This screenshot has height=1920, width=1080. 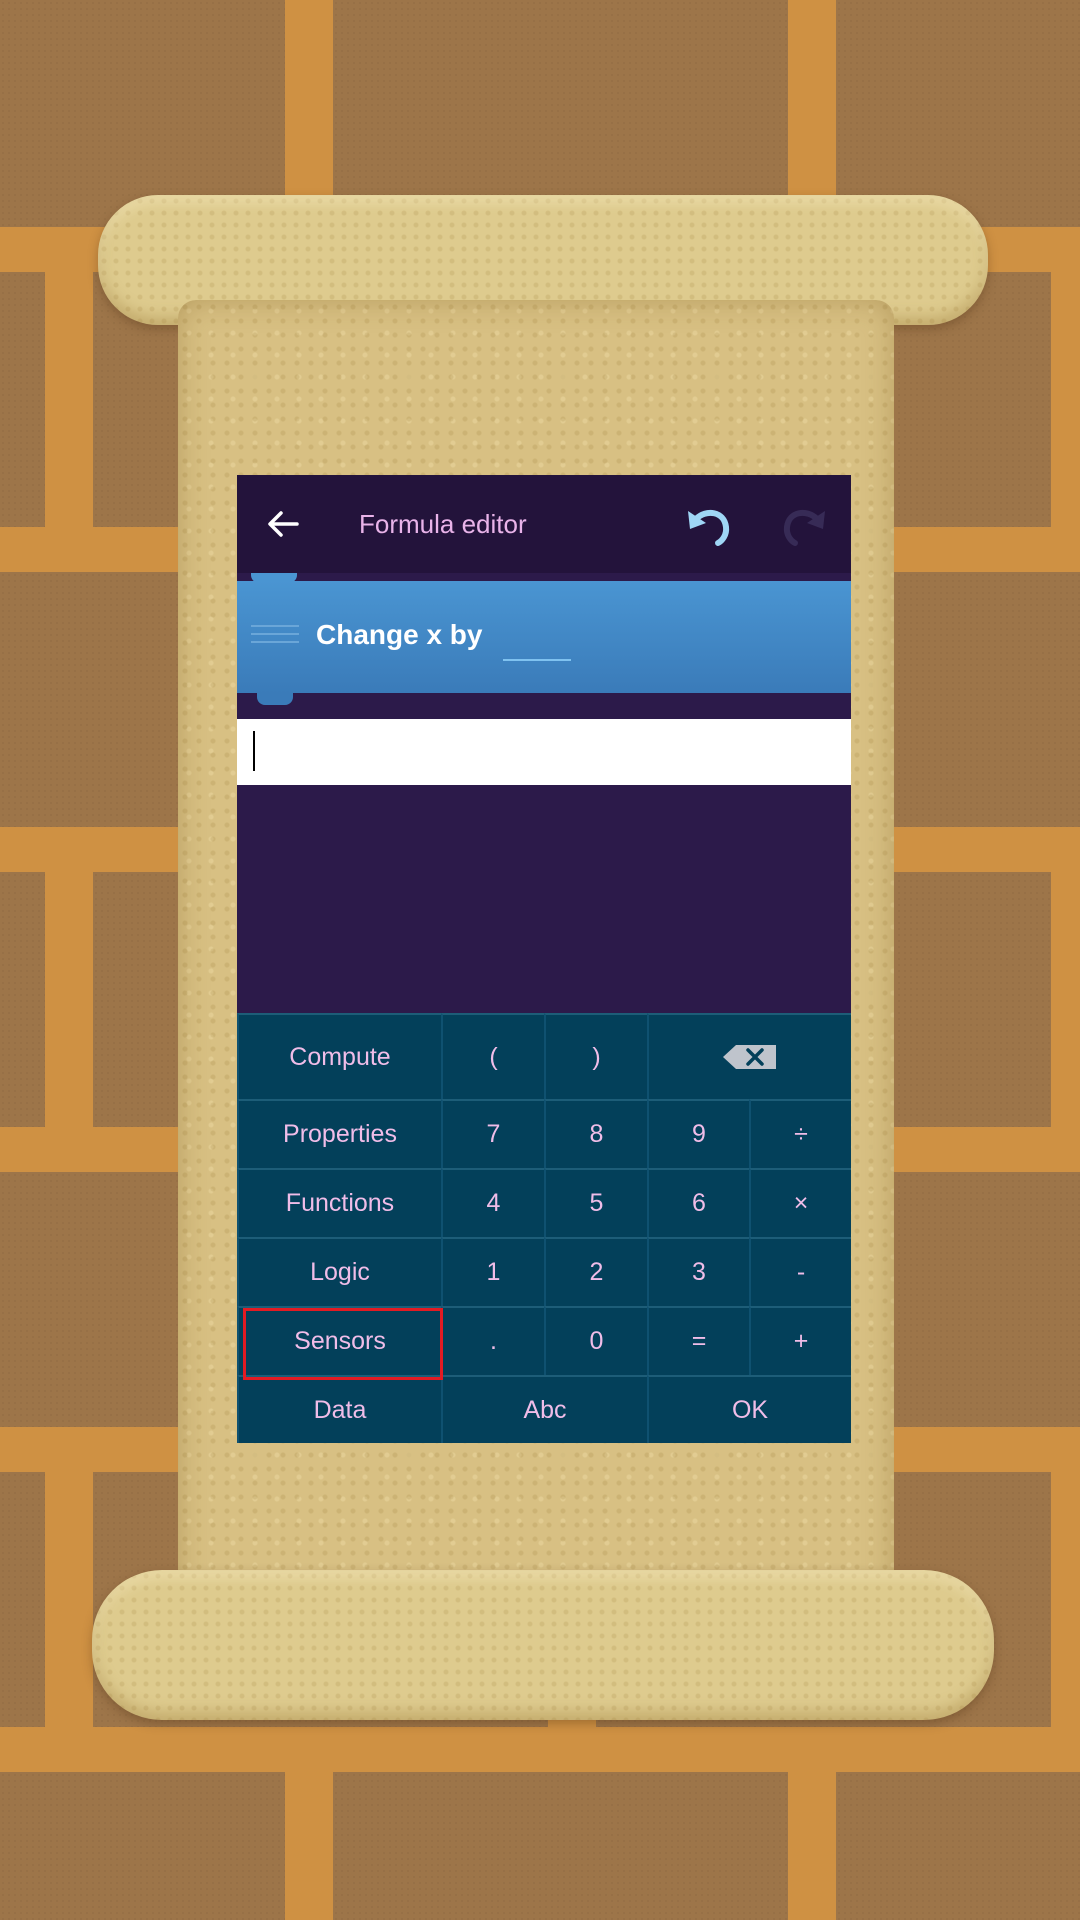 What do you see at coordinates (544, 637) in the screenshot?
I see `change-x-brick: Change x by` at bounding box center [544, 637].